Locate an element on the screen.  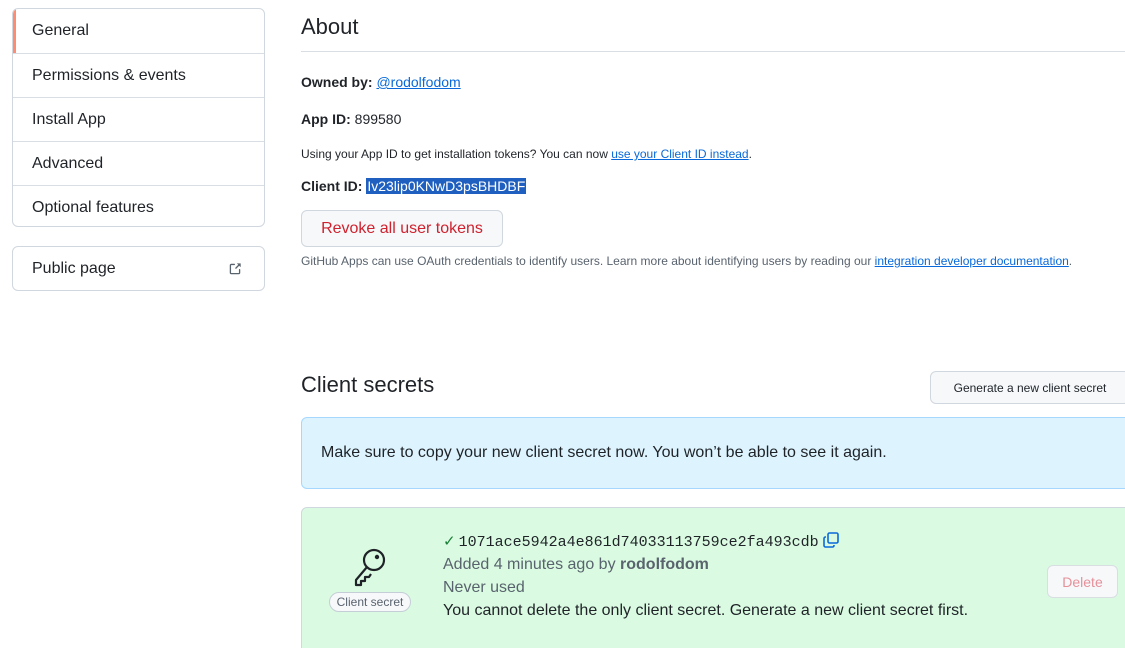
secret-added-text: Added 4 minutes ago by is located at coordinates (532, 564).